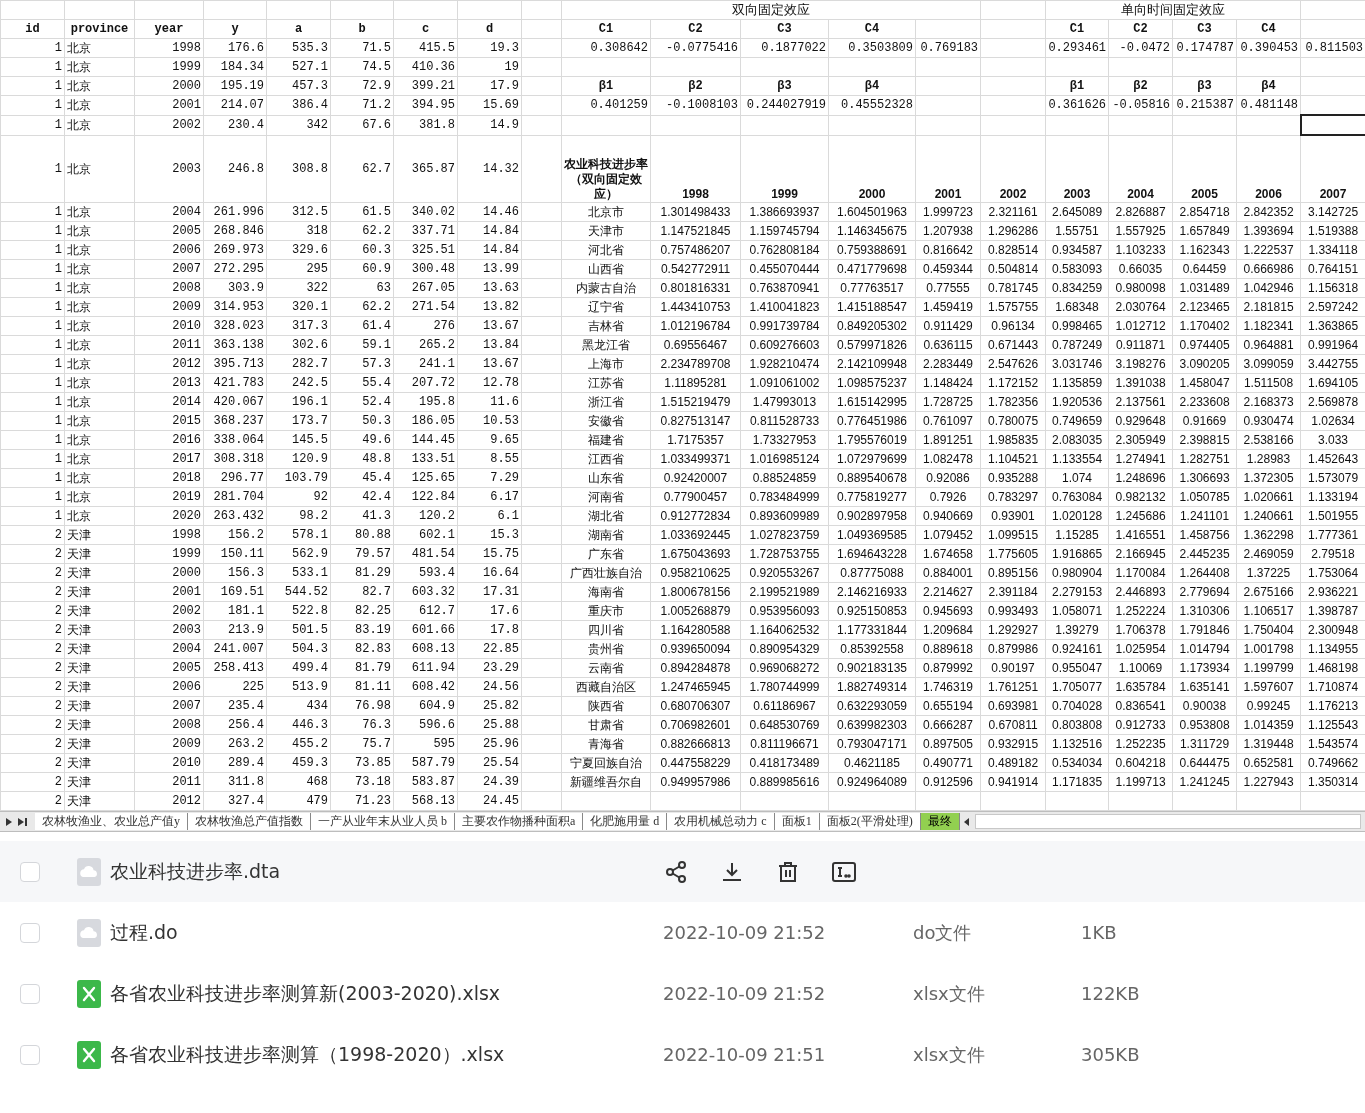  I want to click on file-name: 农业科技进步率.dta, so click(386, 871).